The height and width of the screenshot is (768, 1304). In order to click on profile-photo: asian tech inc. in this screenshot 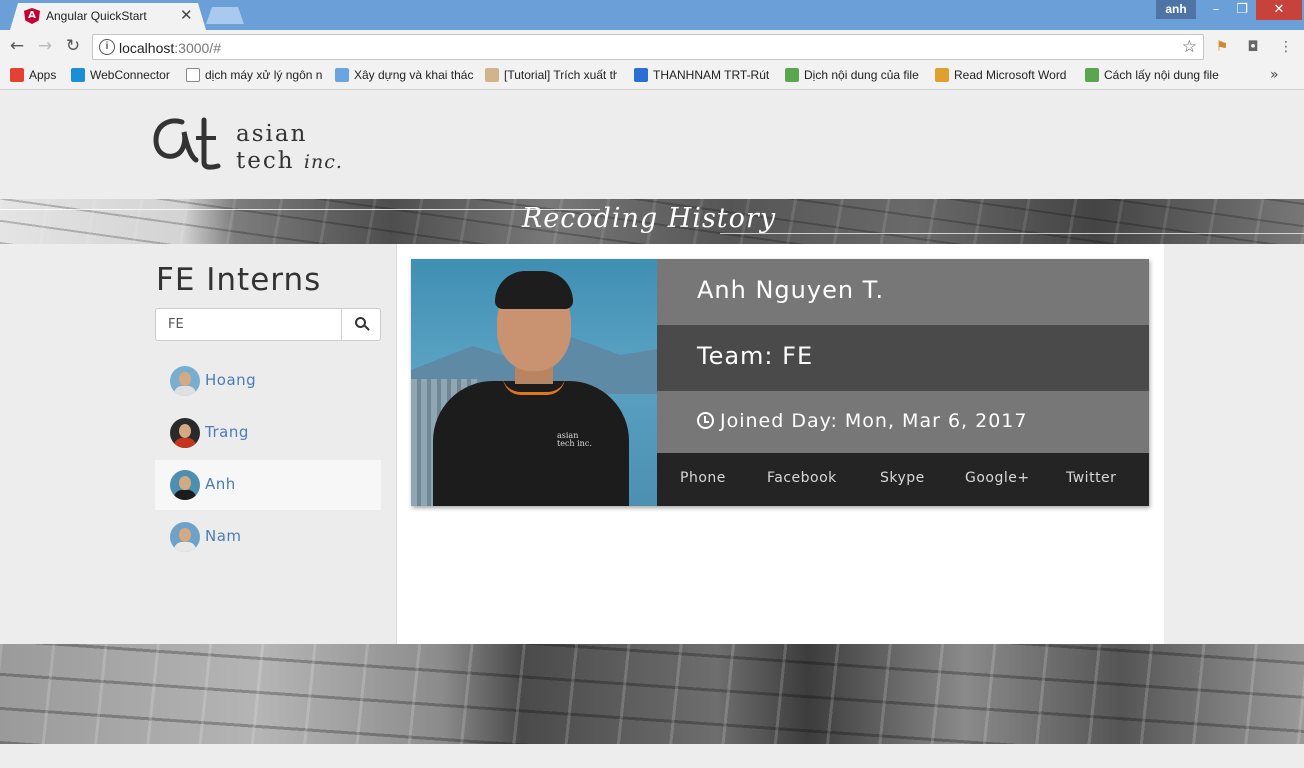, I will do `click(534, 382)`.